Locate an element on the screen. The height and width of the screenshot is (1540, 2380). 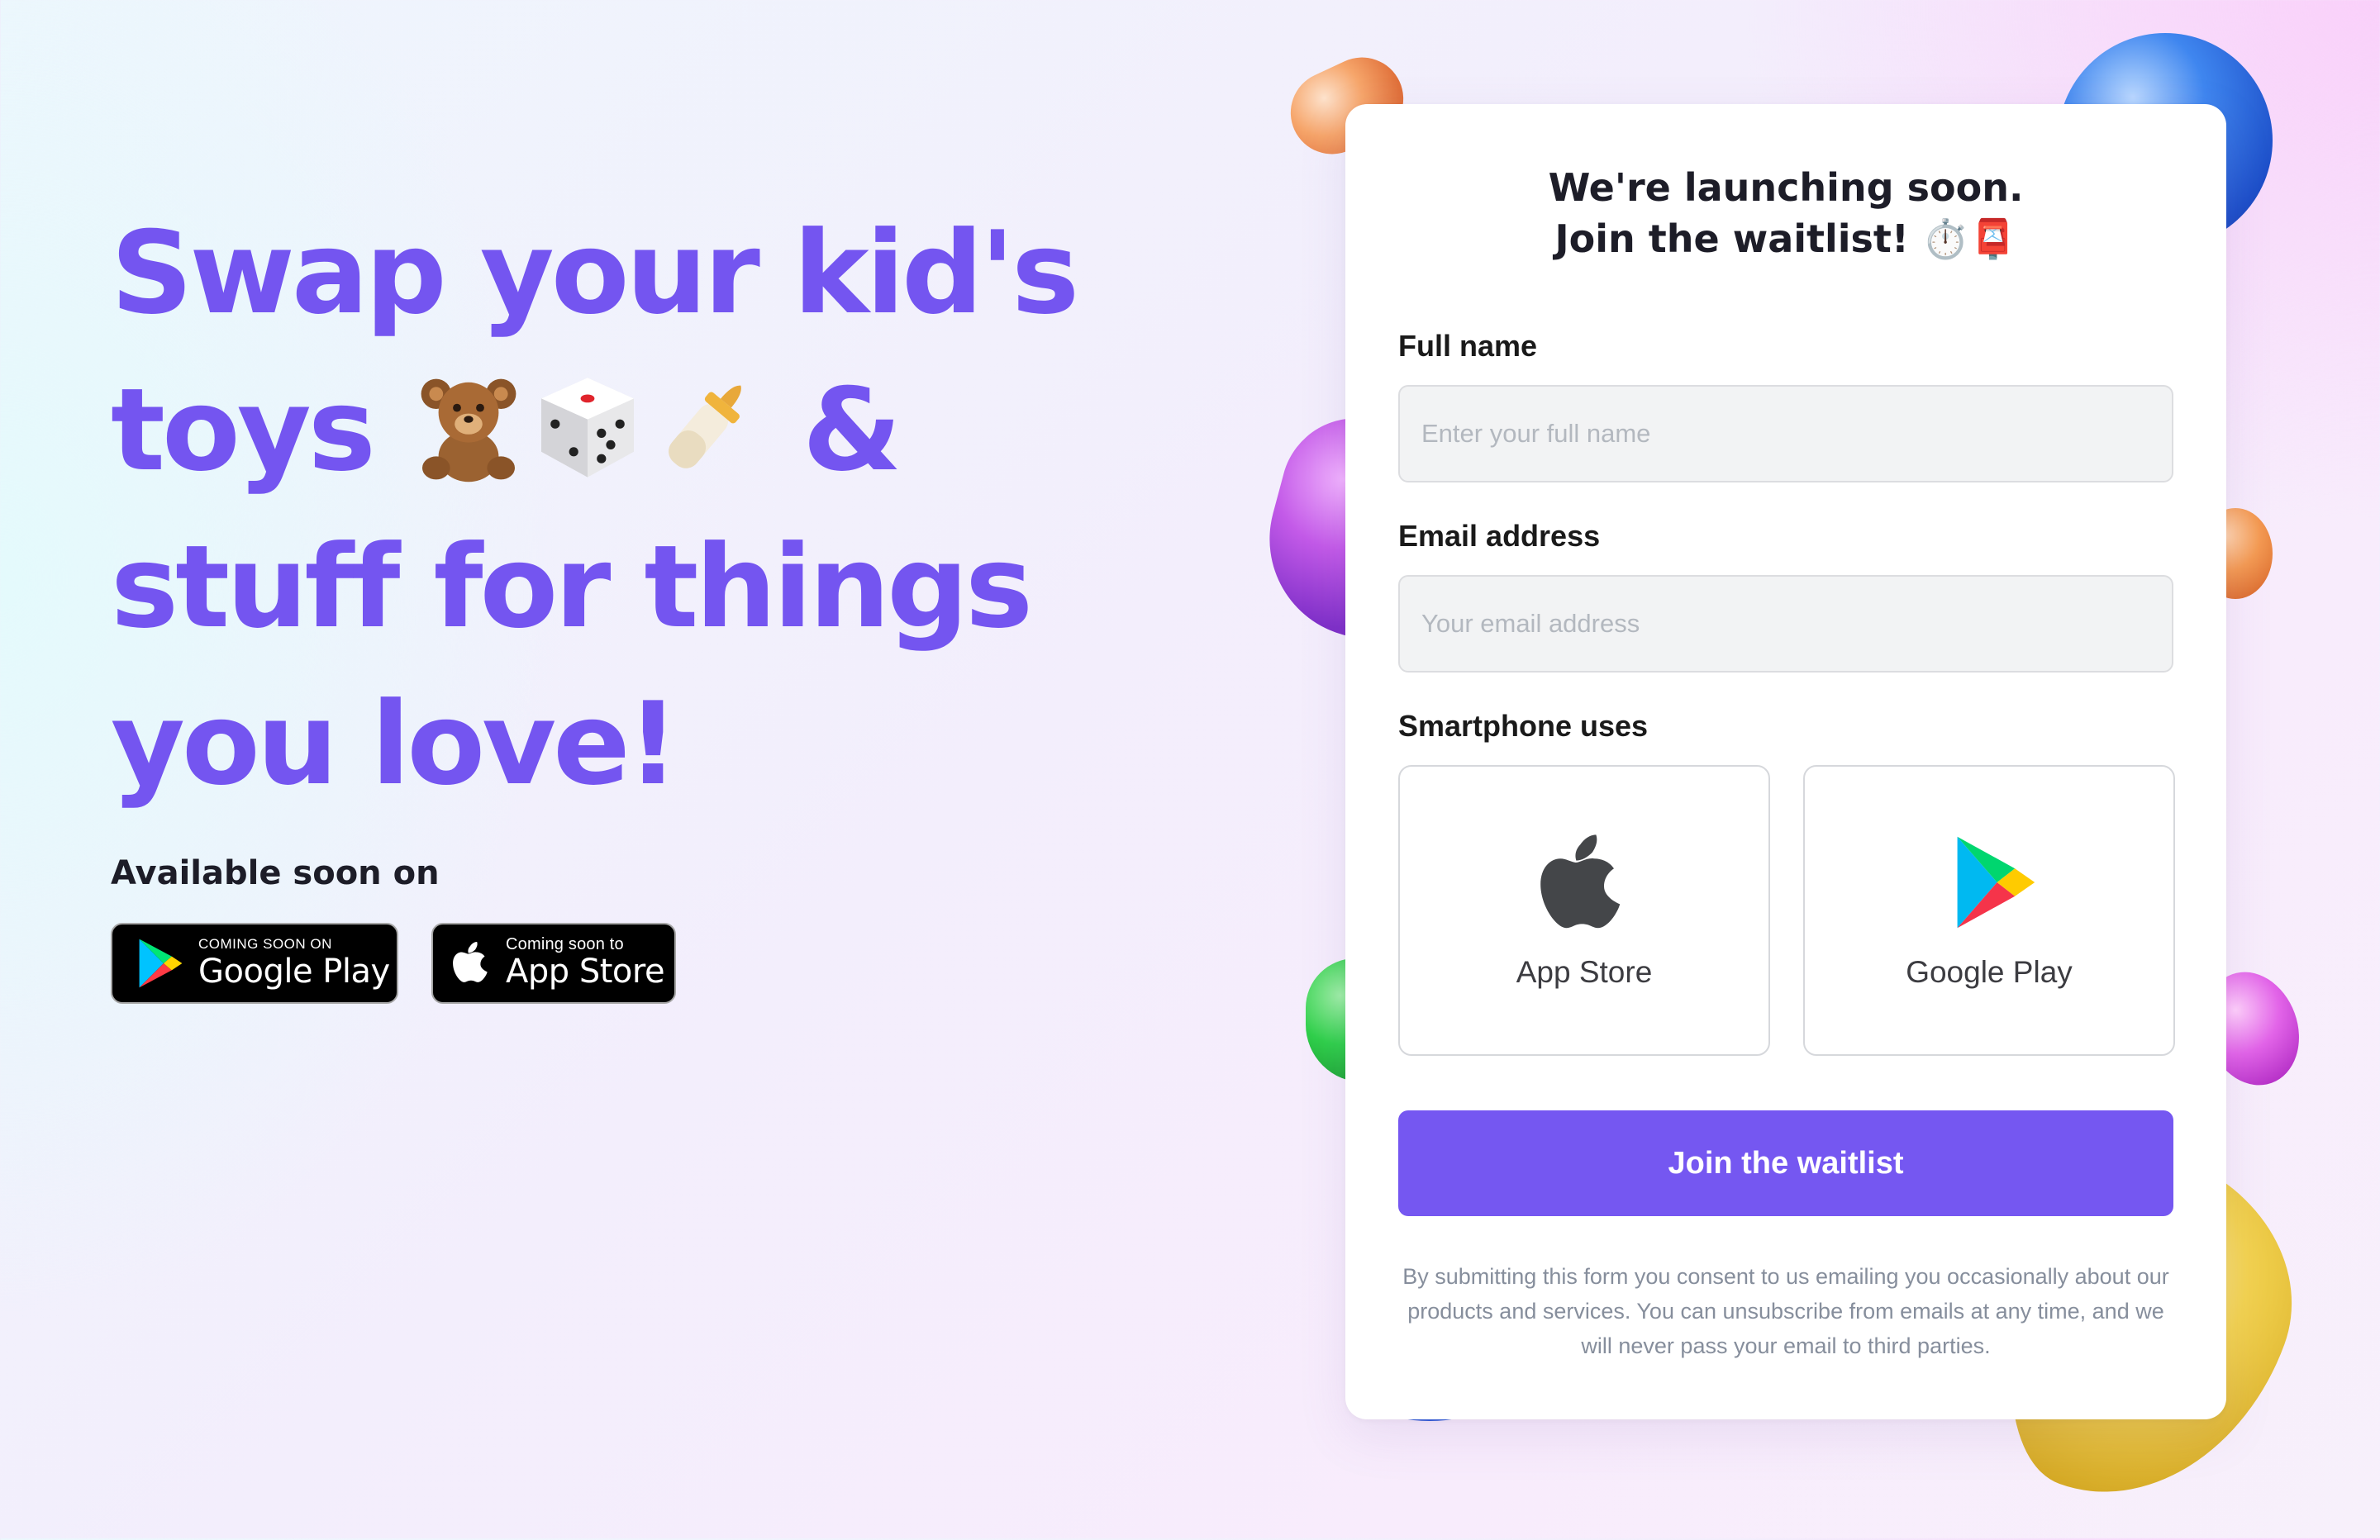
google-badge-small-text: COMING SOON ON is located at coordinates (265, 944).